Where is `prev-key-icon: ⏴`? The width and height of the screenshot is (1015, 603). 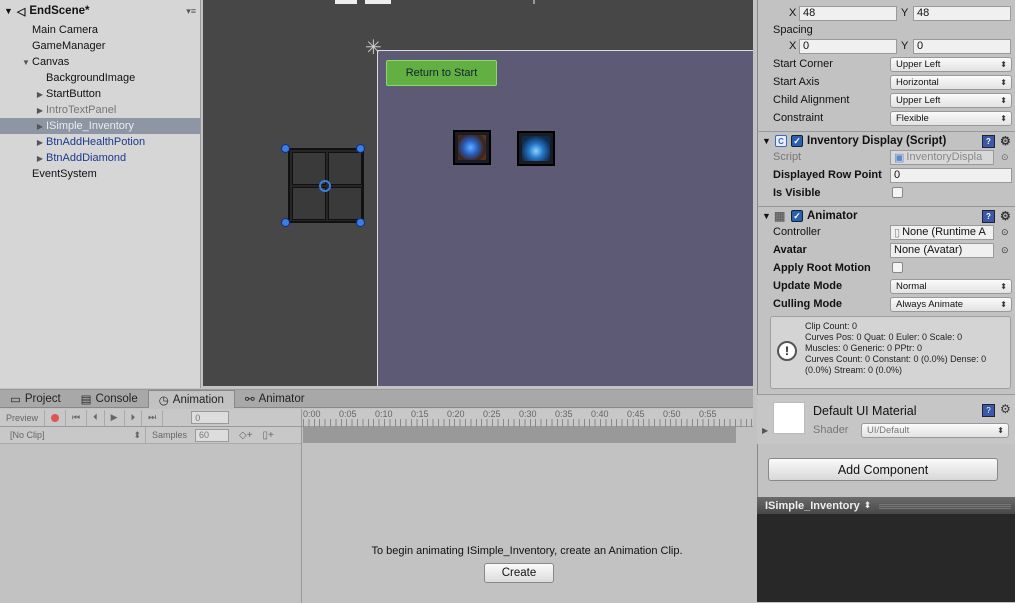 prev-key-icon: ⏴ is located at coordinates (96, 417).